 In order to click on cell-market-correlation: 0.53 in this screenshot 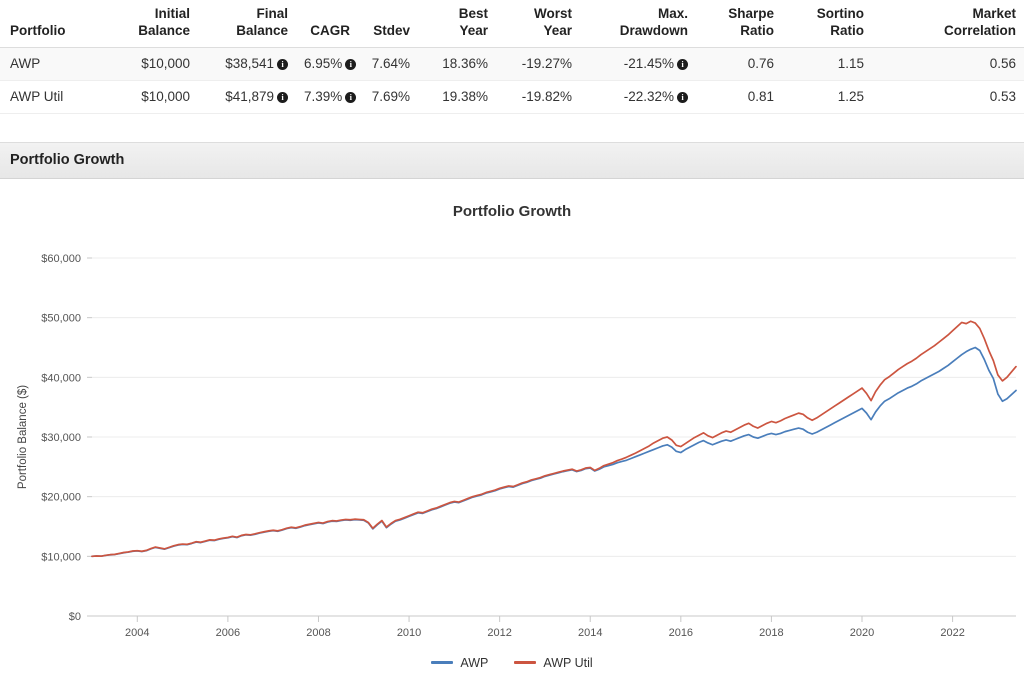, I will do `click(948, 97)`.